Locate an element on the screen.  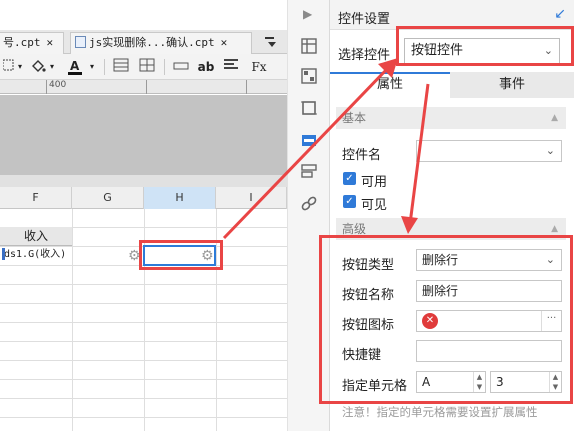
column-header-f: F is located at coordinates (36, 198).